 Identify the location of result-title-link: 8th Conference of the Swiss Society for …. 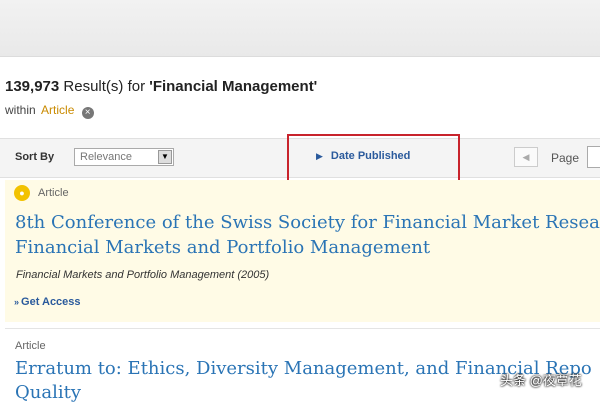
(307, 223).